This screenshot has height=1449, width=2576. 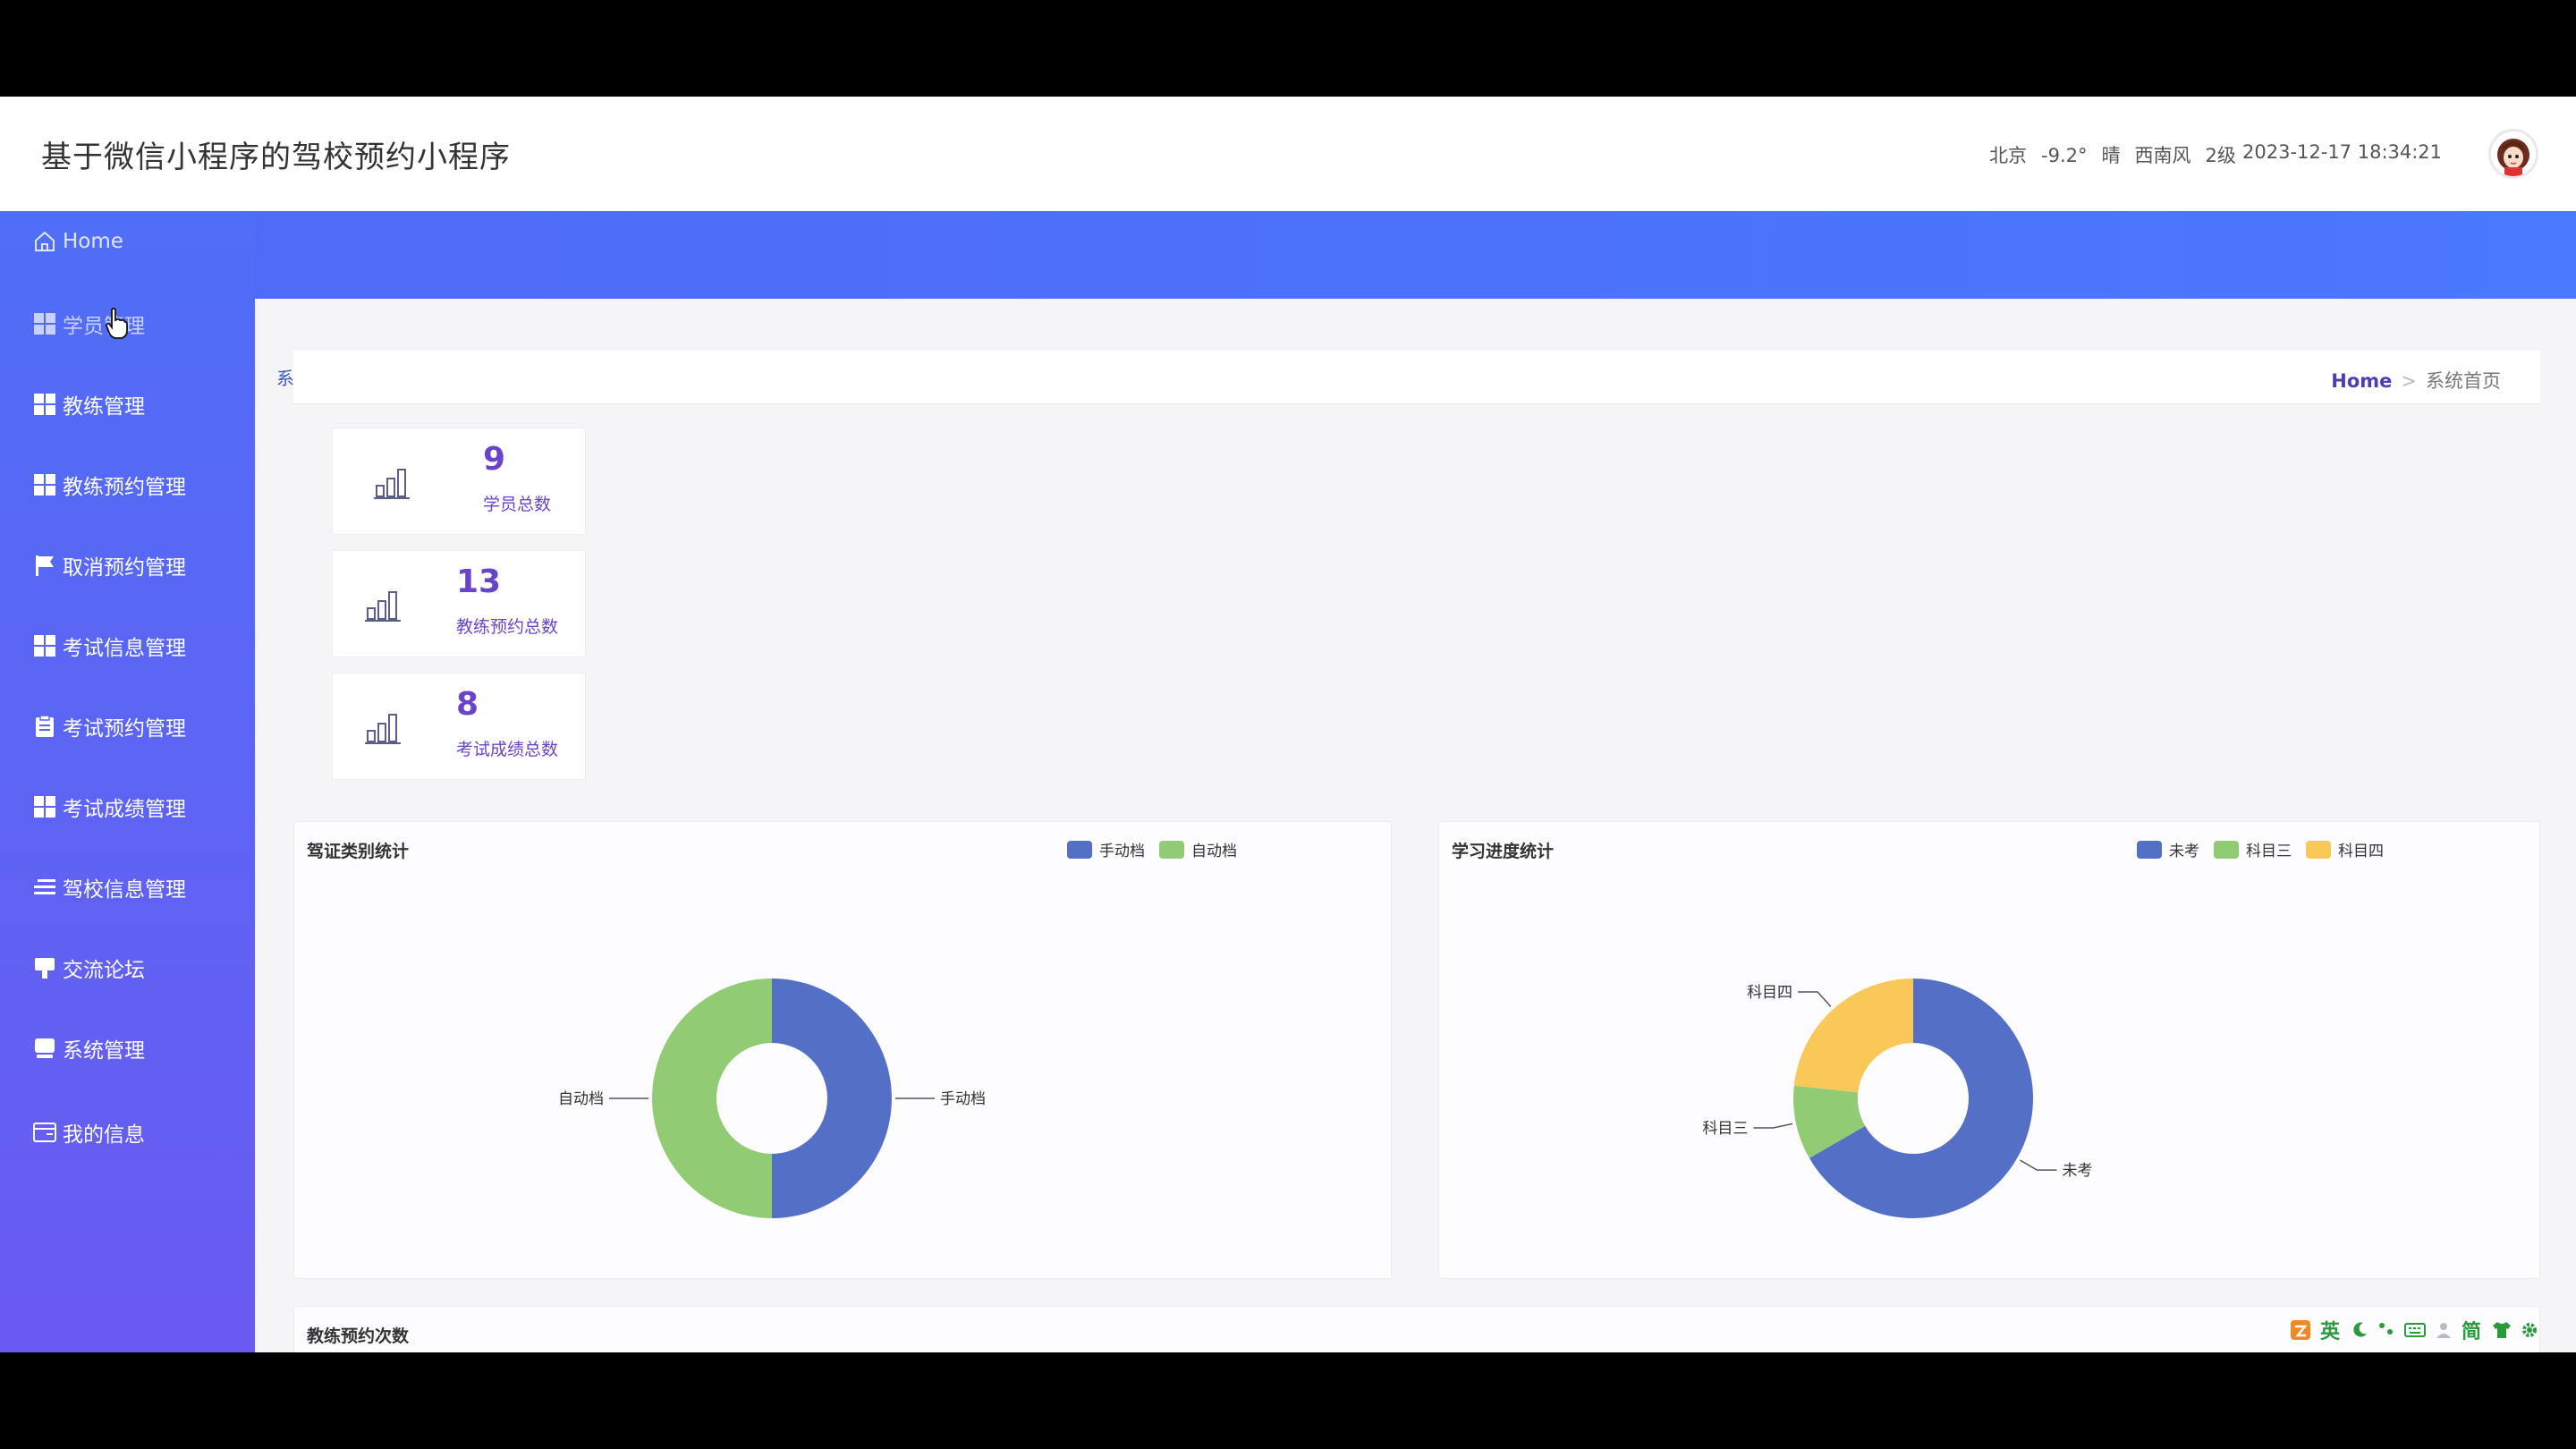 I want to click on sidebar-item-coaches: 教练管理, so click(x=88, y=404).